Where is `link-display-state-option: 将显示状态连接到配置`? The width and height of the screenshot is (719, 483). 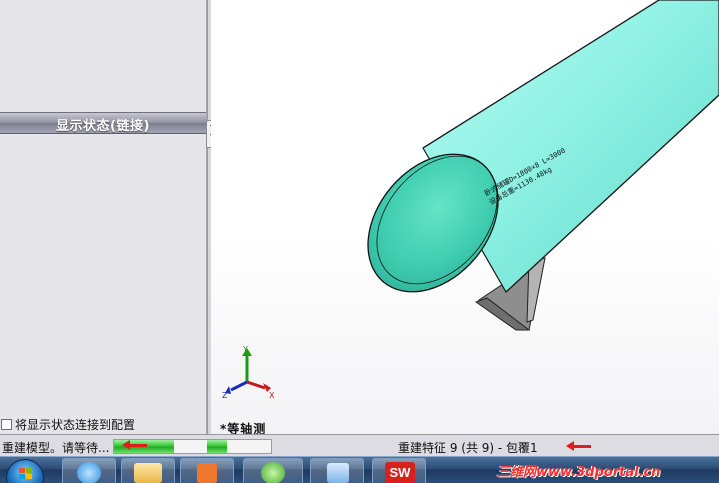
link-display-state-option: 将显示状态连接到配置 is located at coordinates (68, 424).